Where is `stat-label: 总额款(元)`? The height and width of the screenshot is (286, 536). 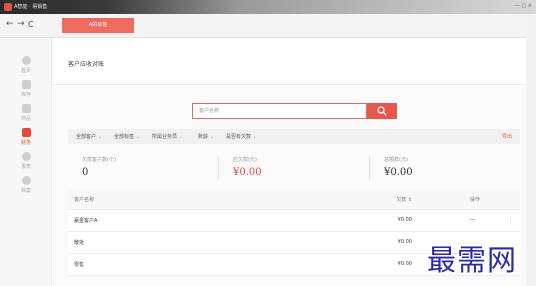 stat-label: 总额款(元) is located at coordinates (396, 160).